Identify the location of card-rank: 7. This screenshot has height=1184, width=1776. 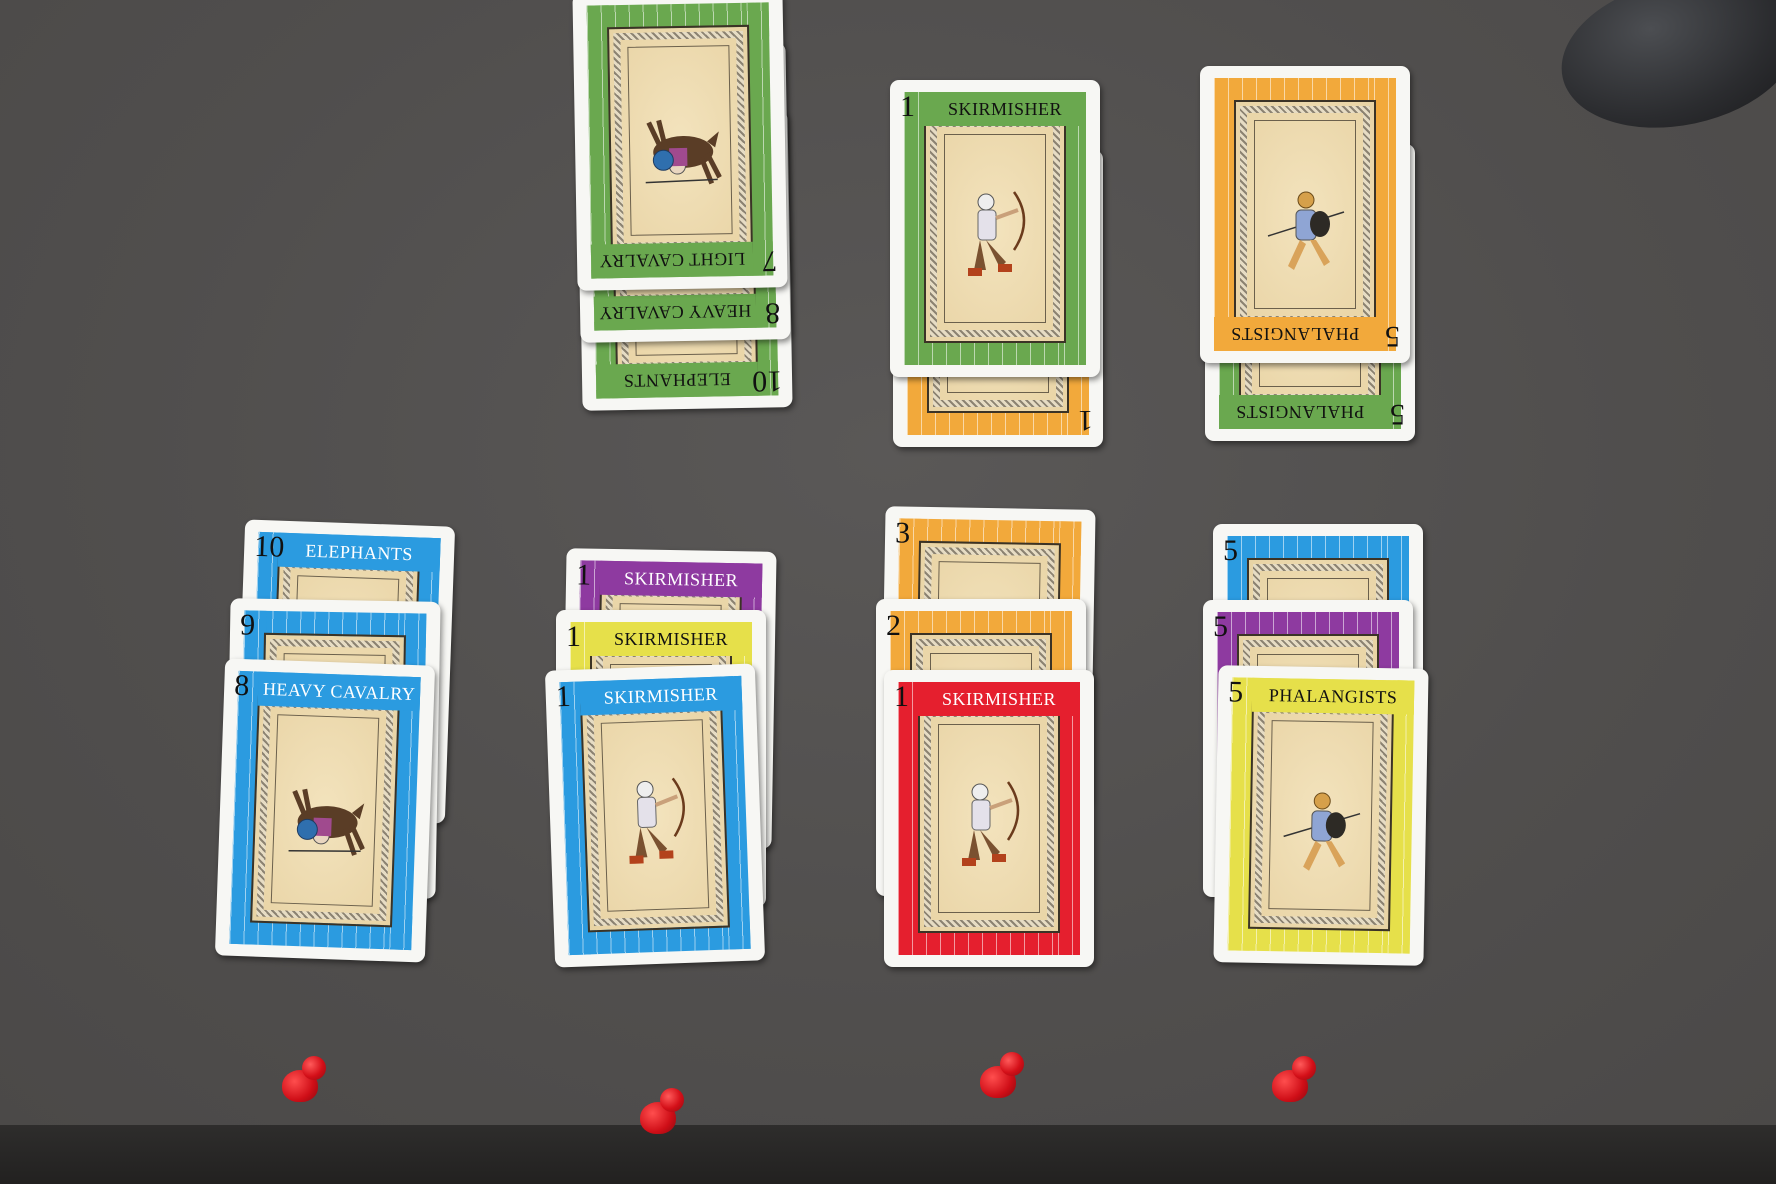
(769, 261).